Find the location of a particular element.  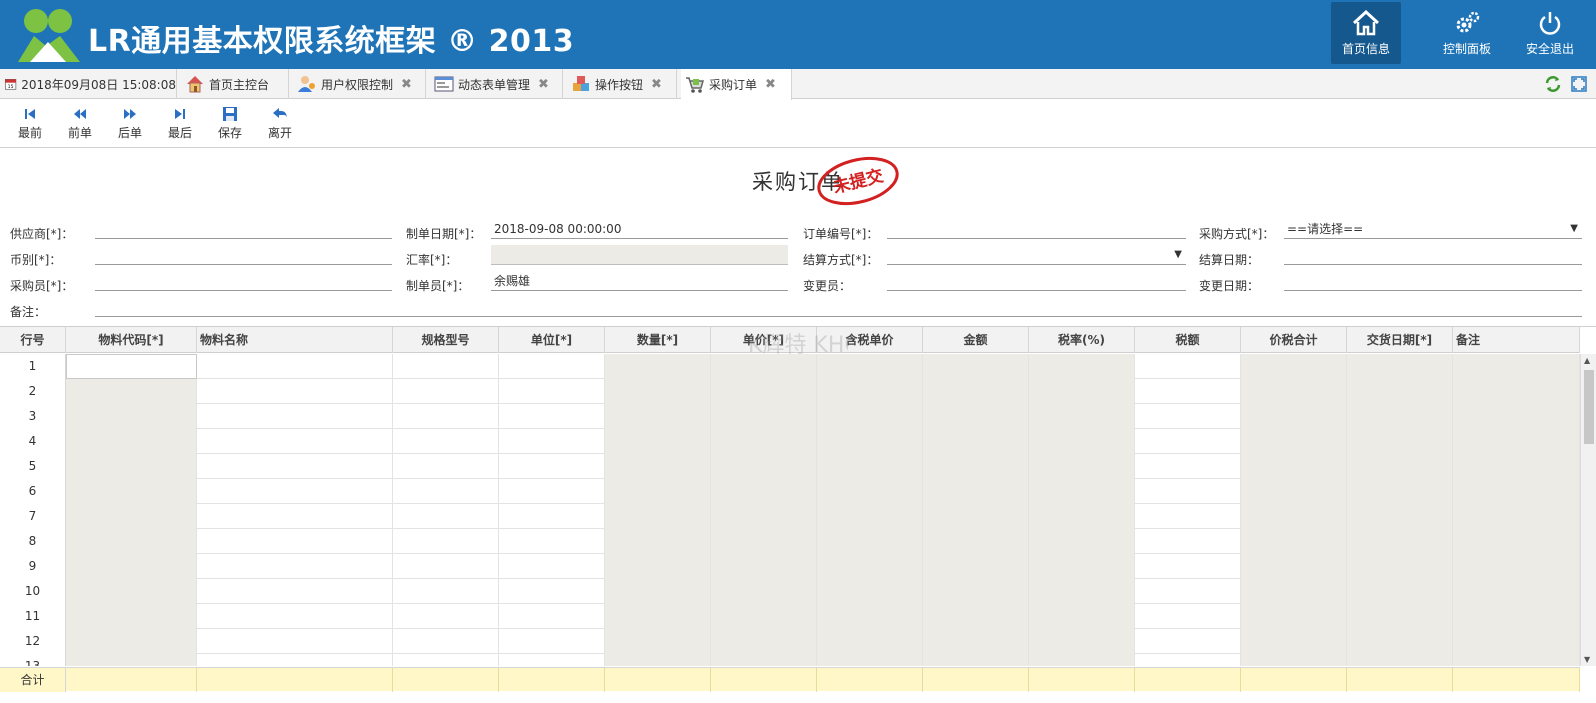

grid-scrollbar: ▲ ▼ is located at coordinates (1588, 510).